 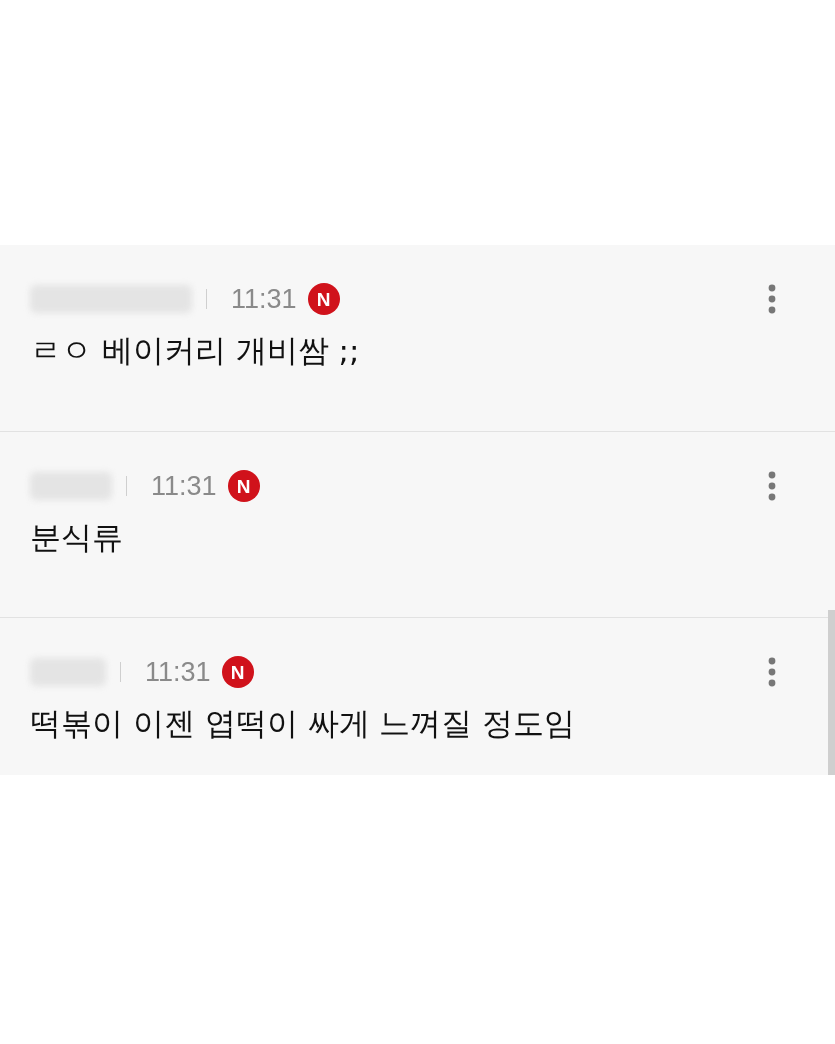 What do you see at coordinates (831, 692) in the screenshot?
I see `scrollbar-thumb` at bounding box center [831, 692].